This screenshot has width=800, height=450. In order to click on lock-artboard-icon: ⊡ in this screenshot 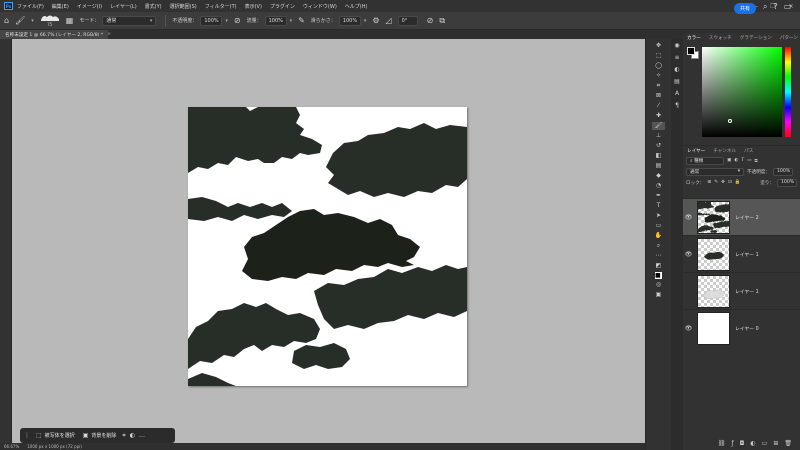, I will do `click(730, 182)`.